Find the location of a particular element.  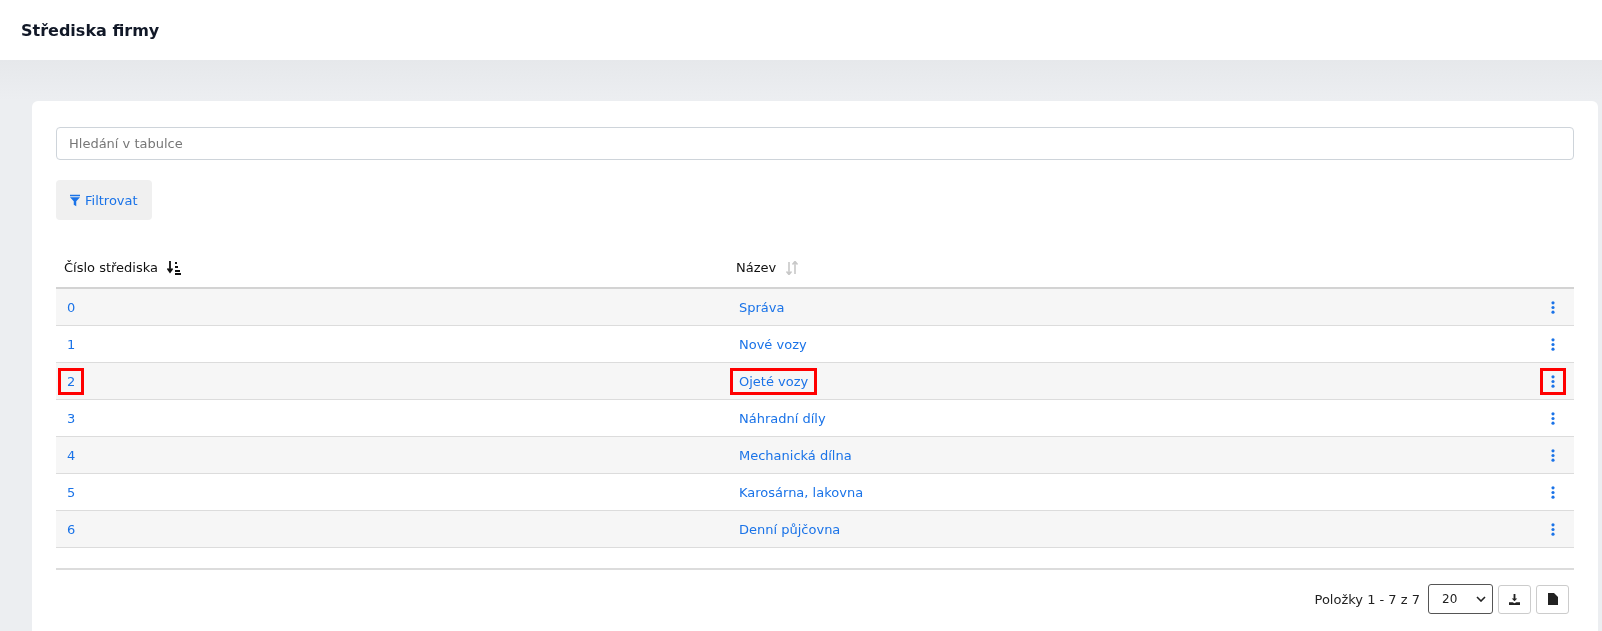

download-icon is located at coordinates (1514, 599).